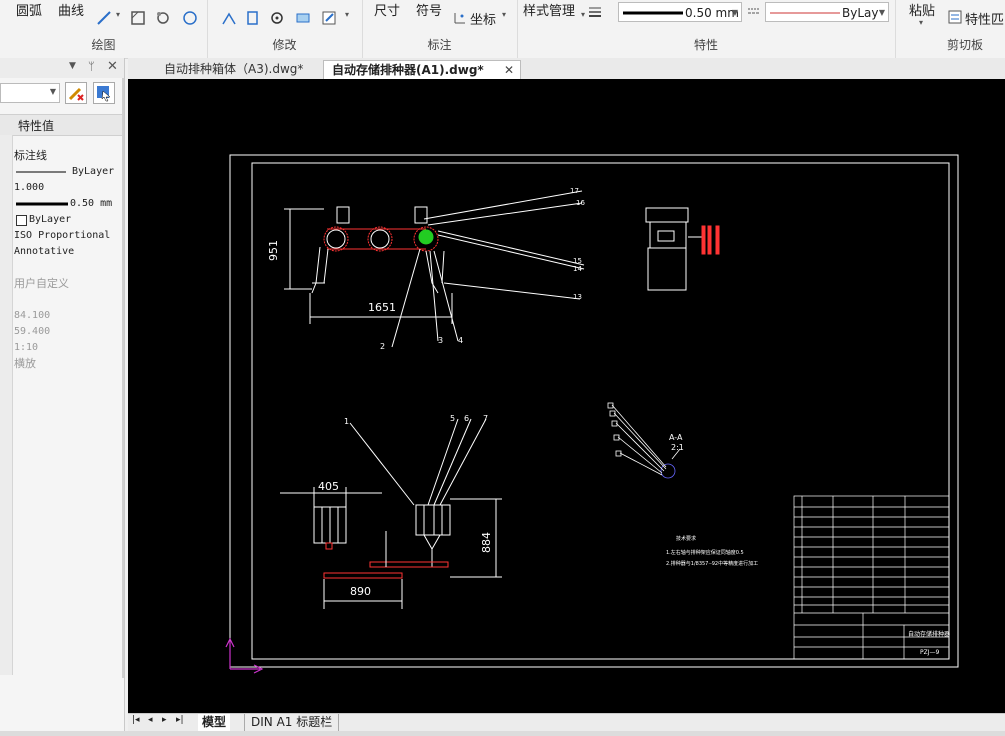 This screenshot has width=1005, height=736. Describe the element at coordinates (68, 204) in the screenshot. I see `prop-lineweight: 0.50 mm` at that location.